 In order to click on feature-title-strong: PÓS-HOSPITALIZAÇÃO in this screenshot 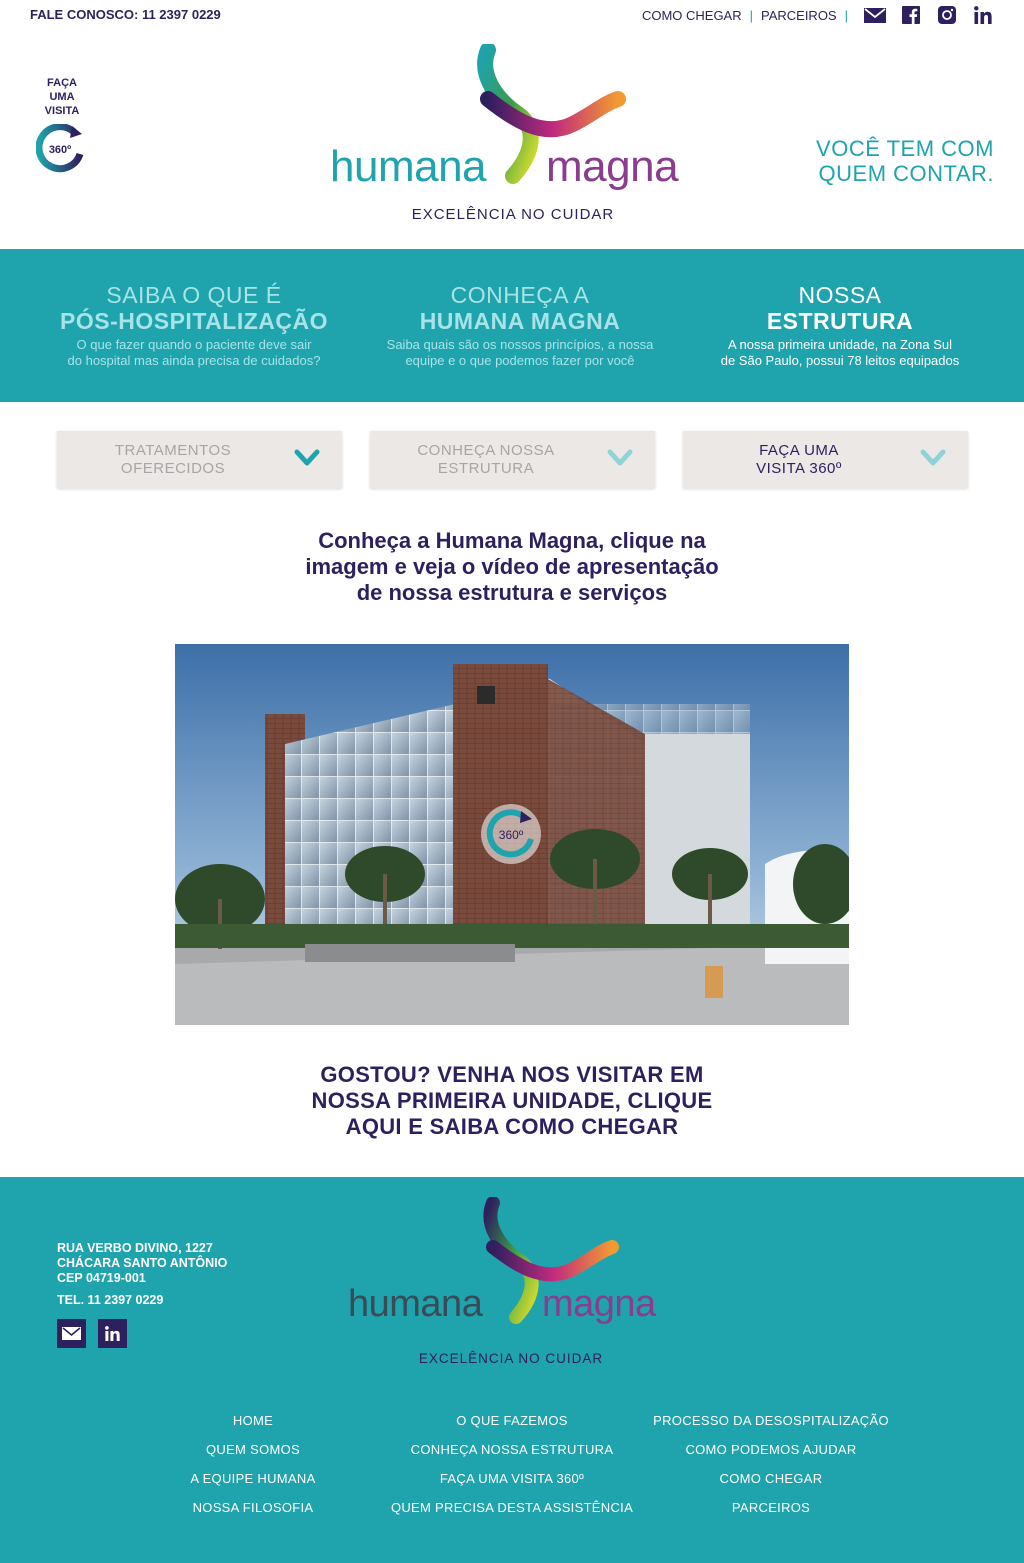, I will do `click(194, 321)`.